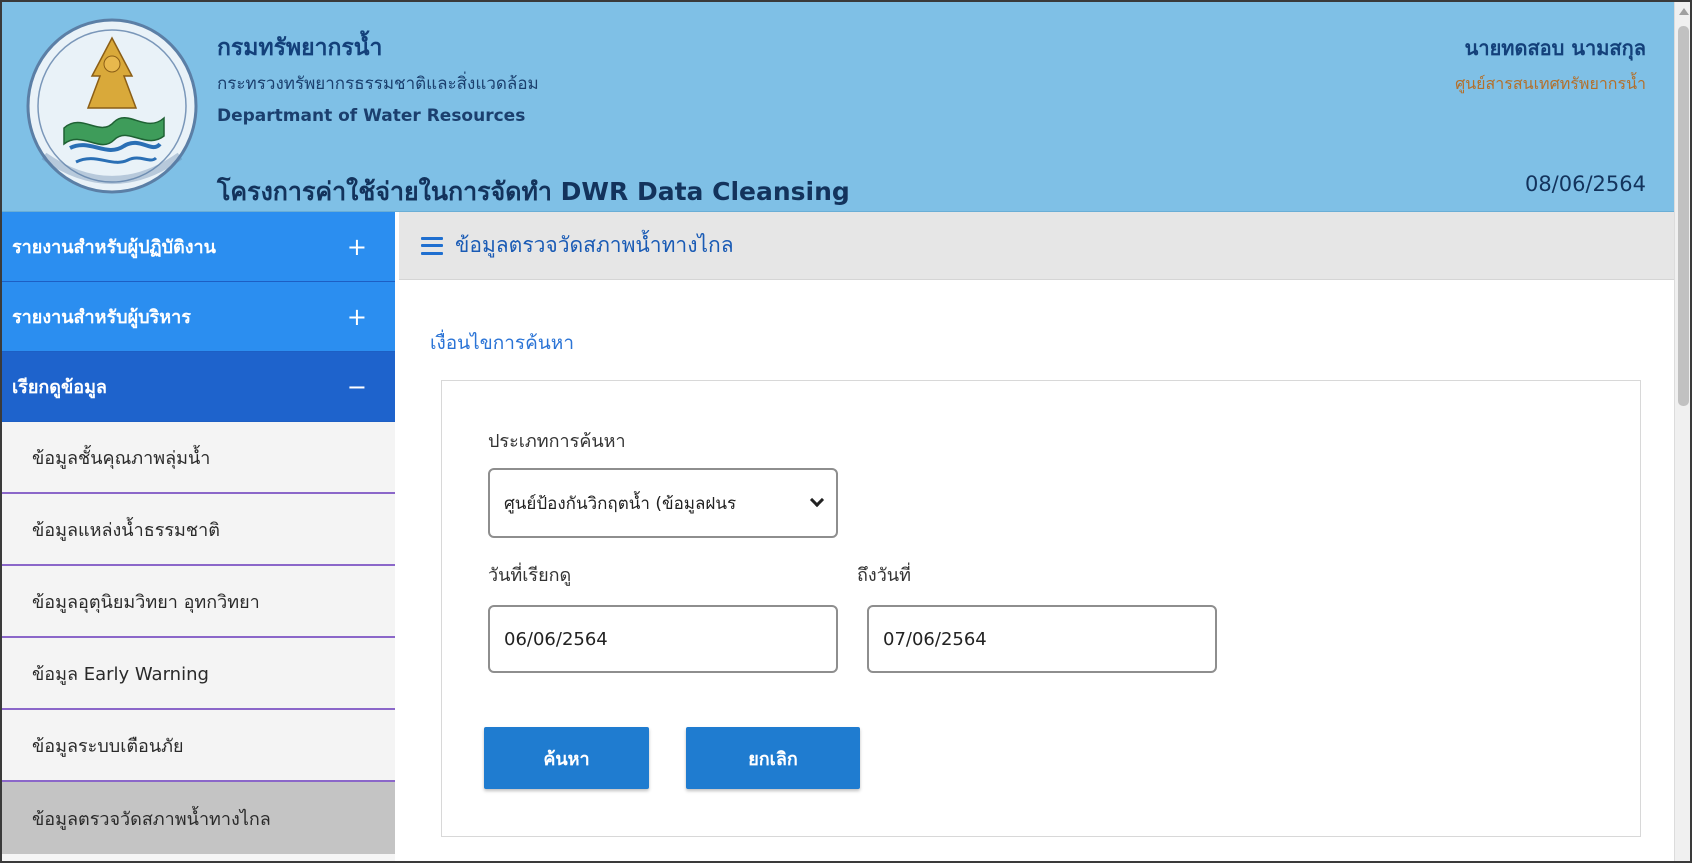  I want to click on sidebar-group-label: รายงานสำหรับผู้ปฏิบัติงาน, so click(114, 247).